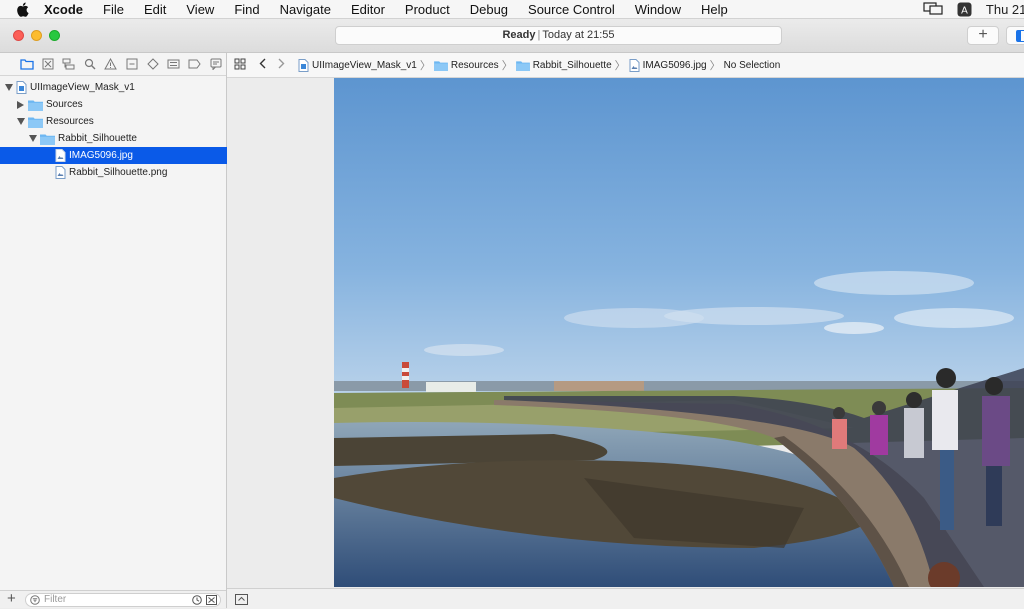 The image size is (1024, 609). I want to click on menu-editor: Editor, so click(368, 9).